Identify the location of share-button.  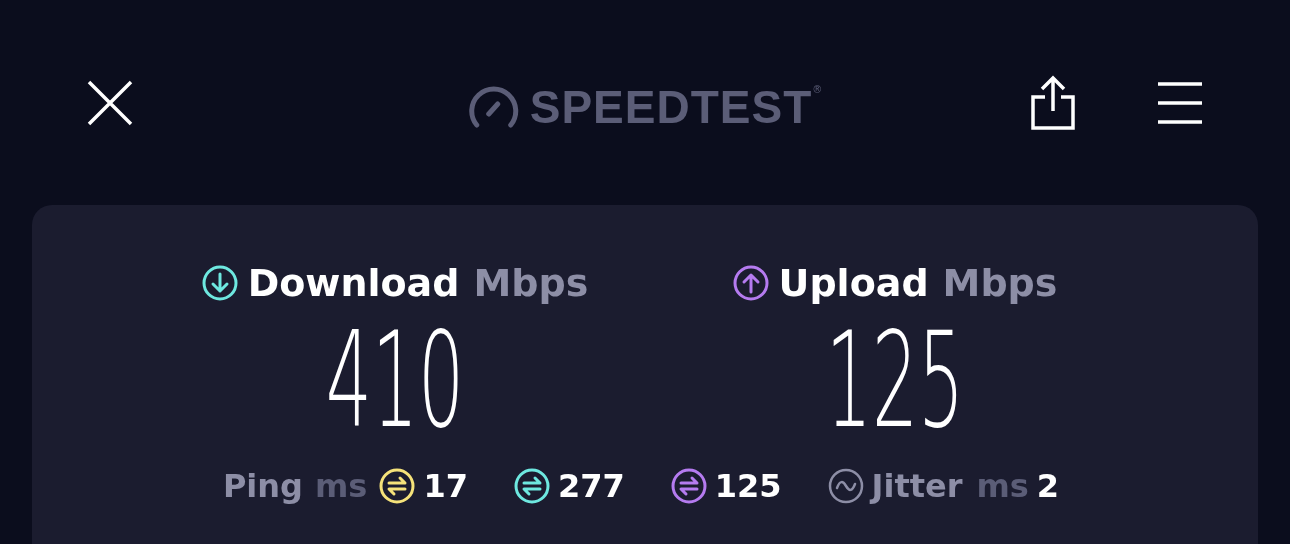
(1053, 102).